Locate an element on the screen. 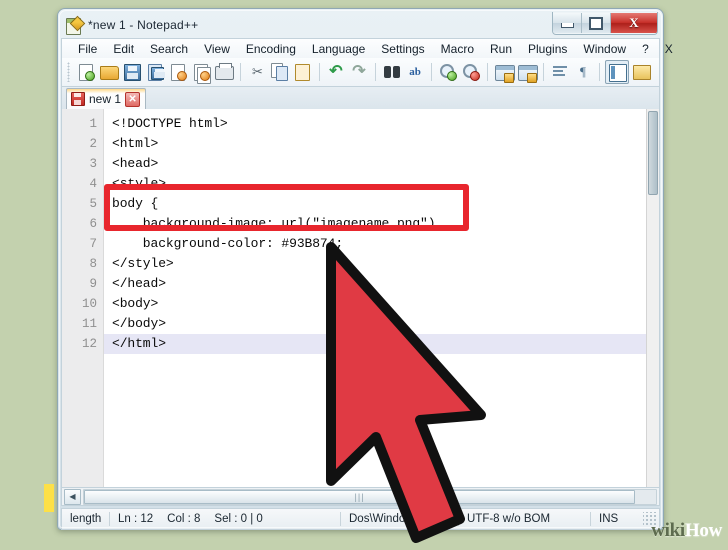  menu-item-view: View is located at coordinates (217, 49).